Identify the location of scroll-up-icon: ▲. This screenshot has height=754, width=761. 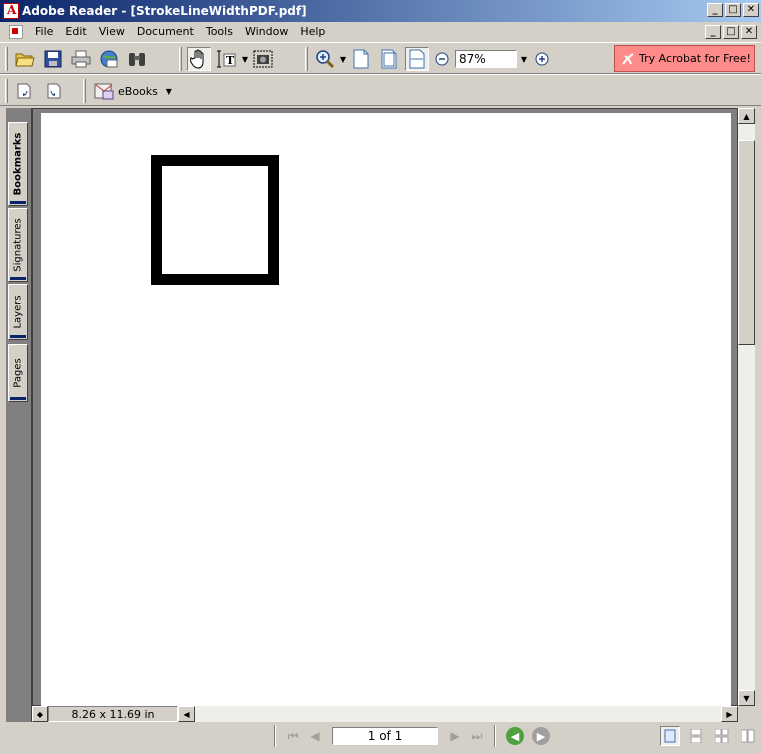
(746, 116).